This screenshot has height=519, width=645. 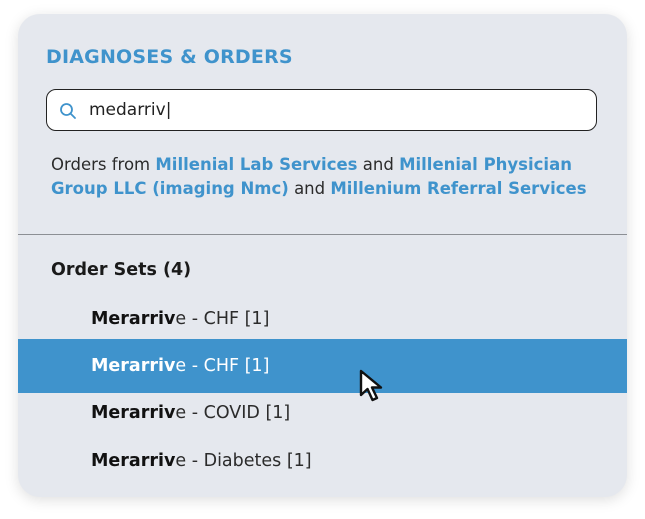 What do you see at coordinates (243, 461) in the screenshot?
I see `item-rest-text: e - Diabetes [1]` at bounding box center [243, 461].